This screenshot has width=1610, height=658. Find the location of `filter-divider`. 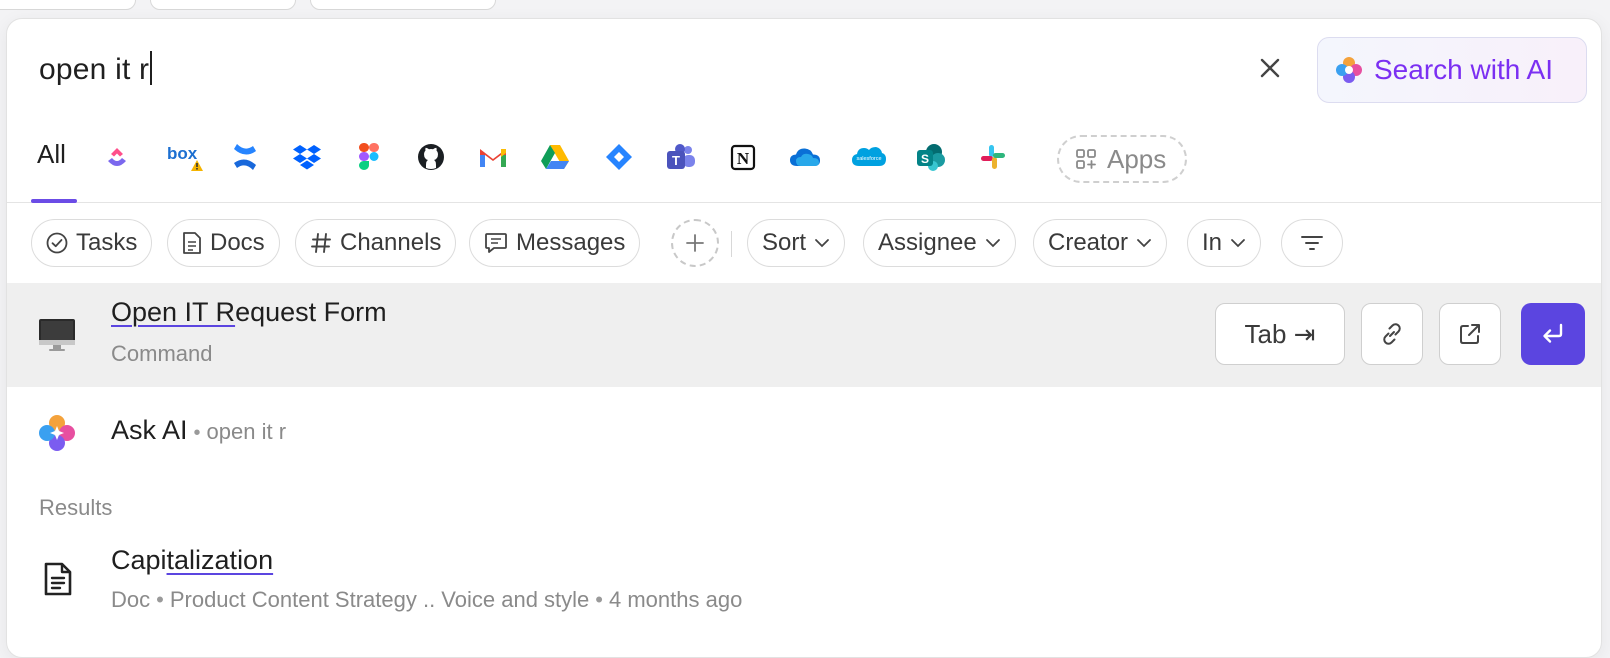

filter-divider is located at coordinates (731, 244).